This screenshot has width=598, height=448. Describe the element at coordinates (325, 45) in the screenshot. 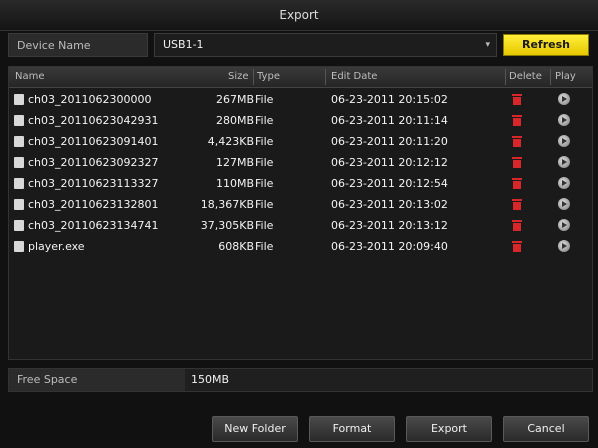

I see `device-select: USB1-1 ▾` at that location.